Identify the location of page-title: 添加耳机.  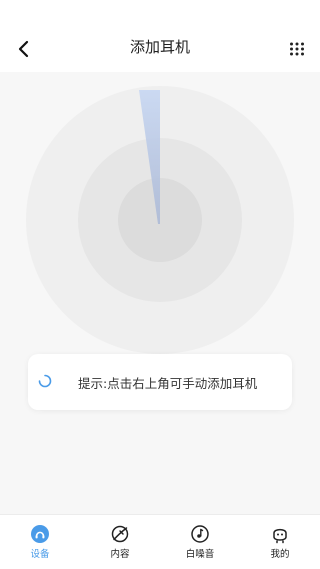
(159, 47).